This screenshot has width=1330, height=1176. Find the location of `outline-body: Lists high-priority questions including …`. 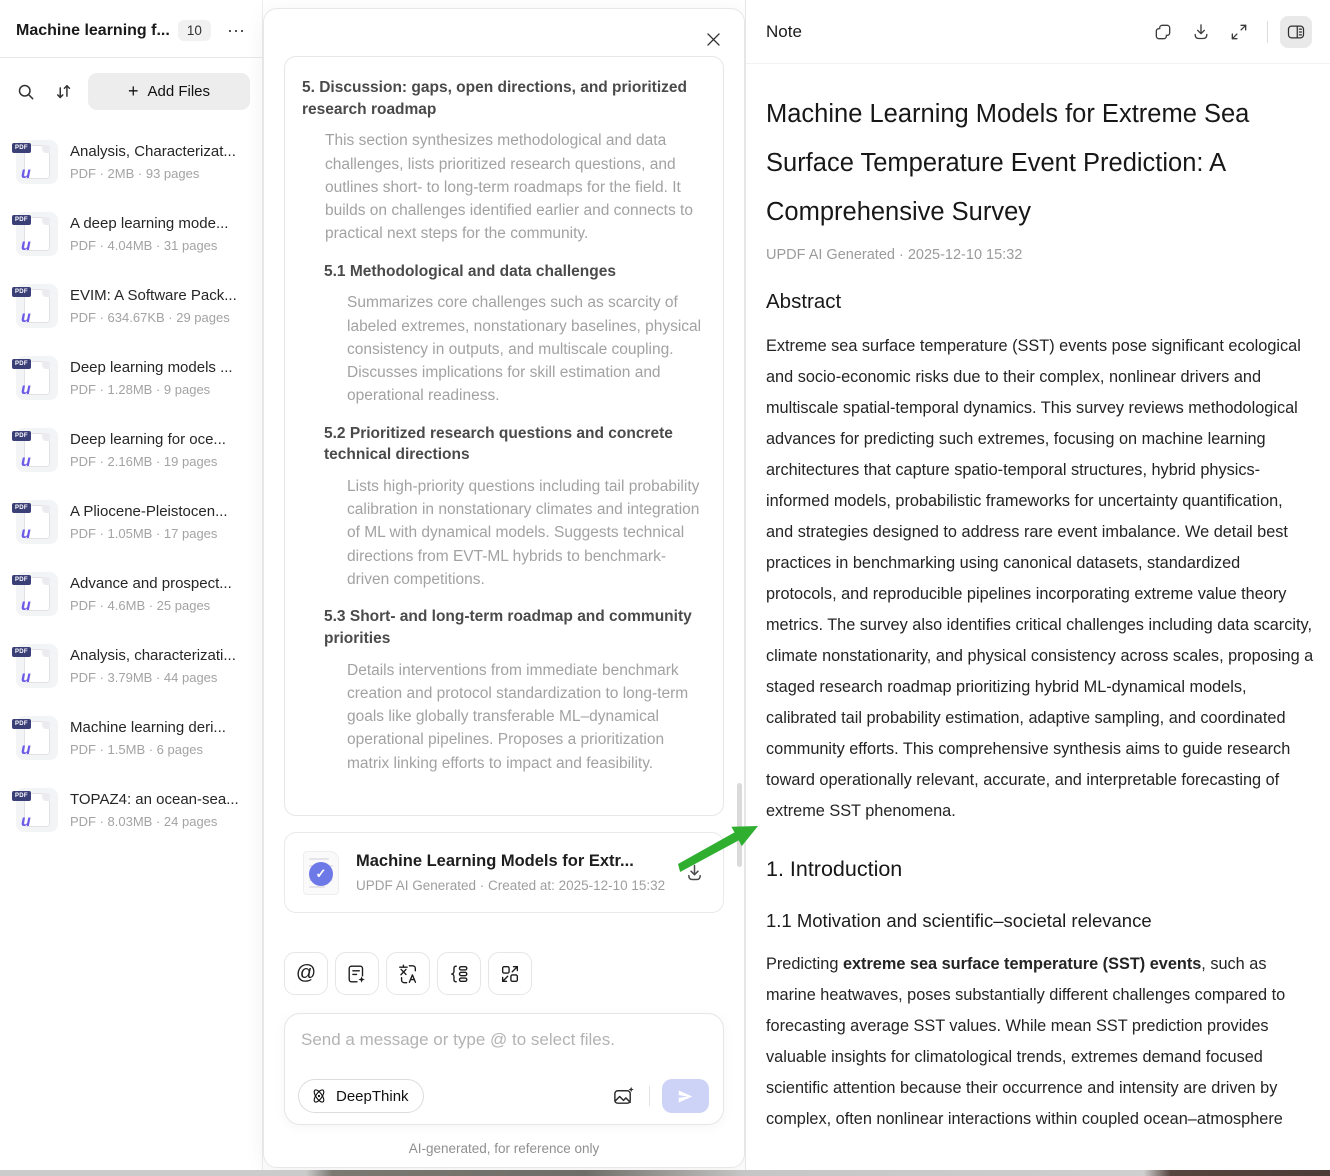

outline-body: Lists high-priority questions including … is located at coordinates (523, 532).